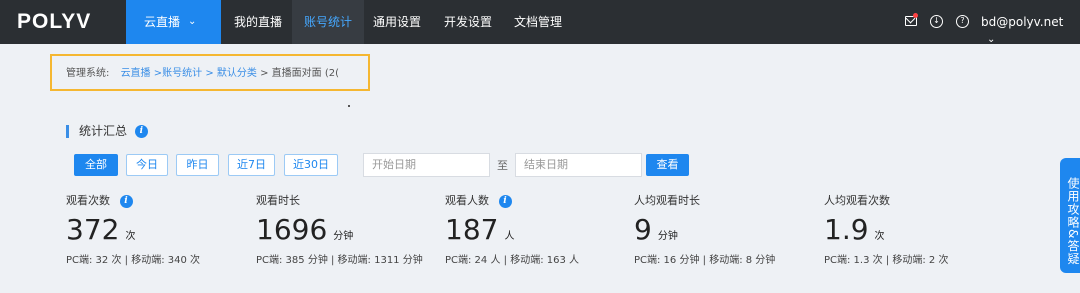 Image resolution: width=1080 pixels, height=293 pixels. Describe the element at coordinates (667, 165) in the screenshot. I see `view-button: 查看` at that location.